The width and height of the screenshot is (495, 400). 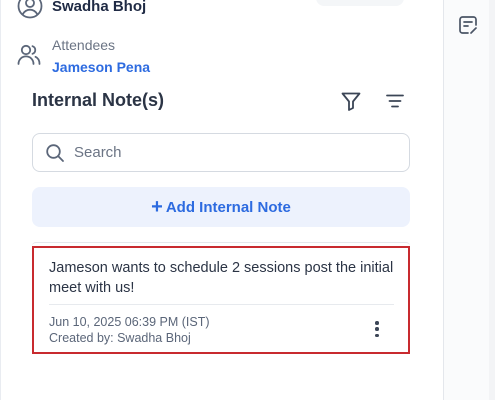 I want to click on right-rail, so click(x=469, y=200).